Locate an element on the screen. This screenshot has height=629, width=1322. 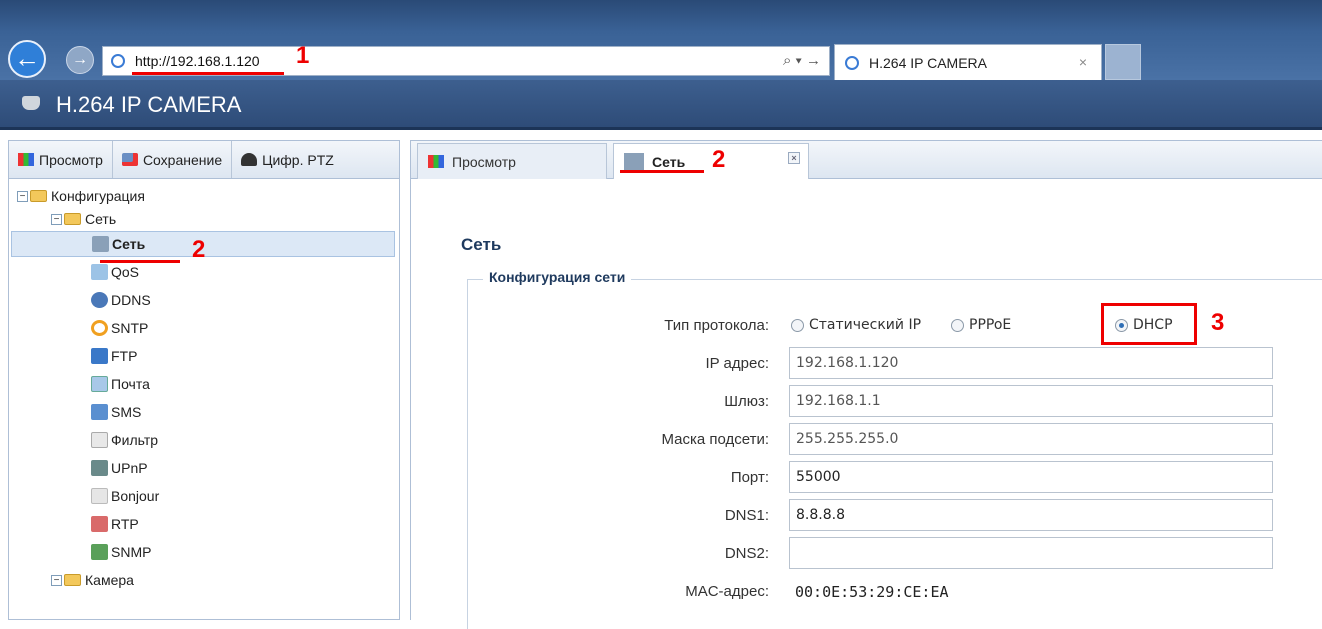
tree-item-upnp: UPnP is located at coordinates (119, 468).